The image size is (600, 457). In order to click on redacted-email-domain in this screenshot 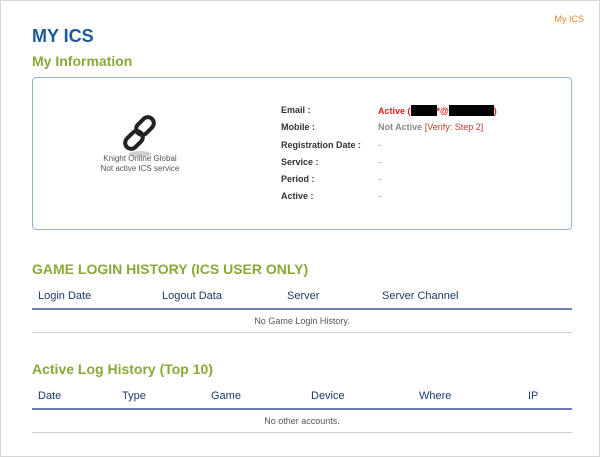, I will do `click(471, 110)`.